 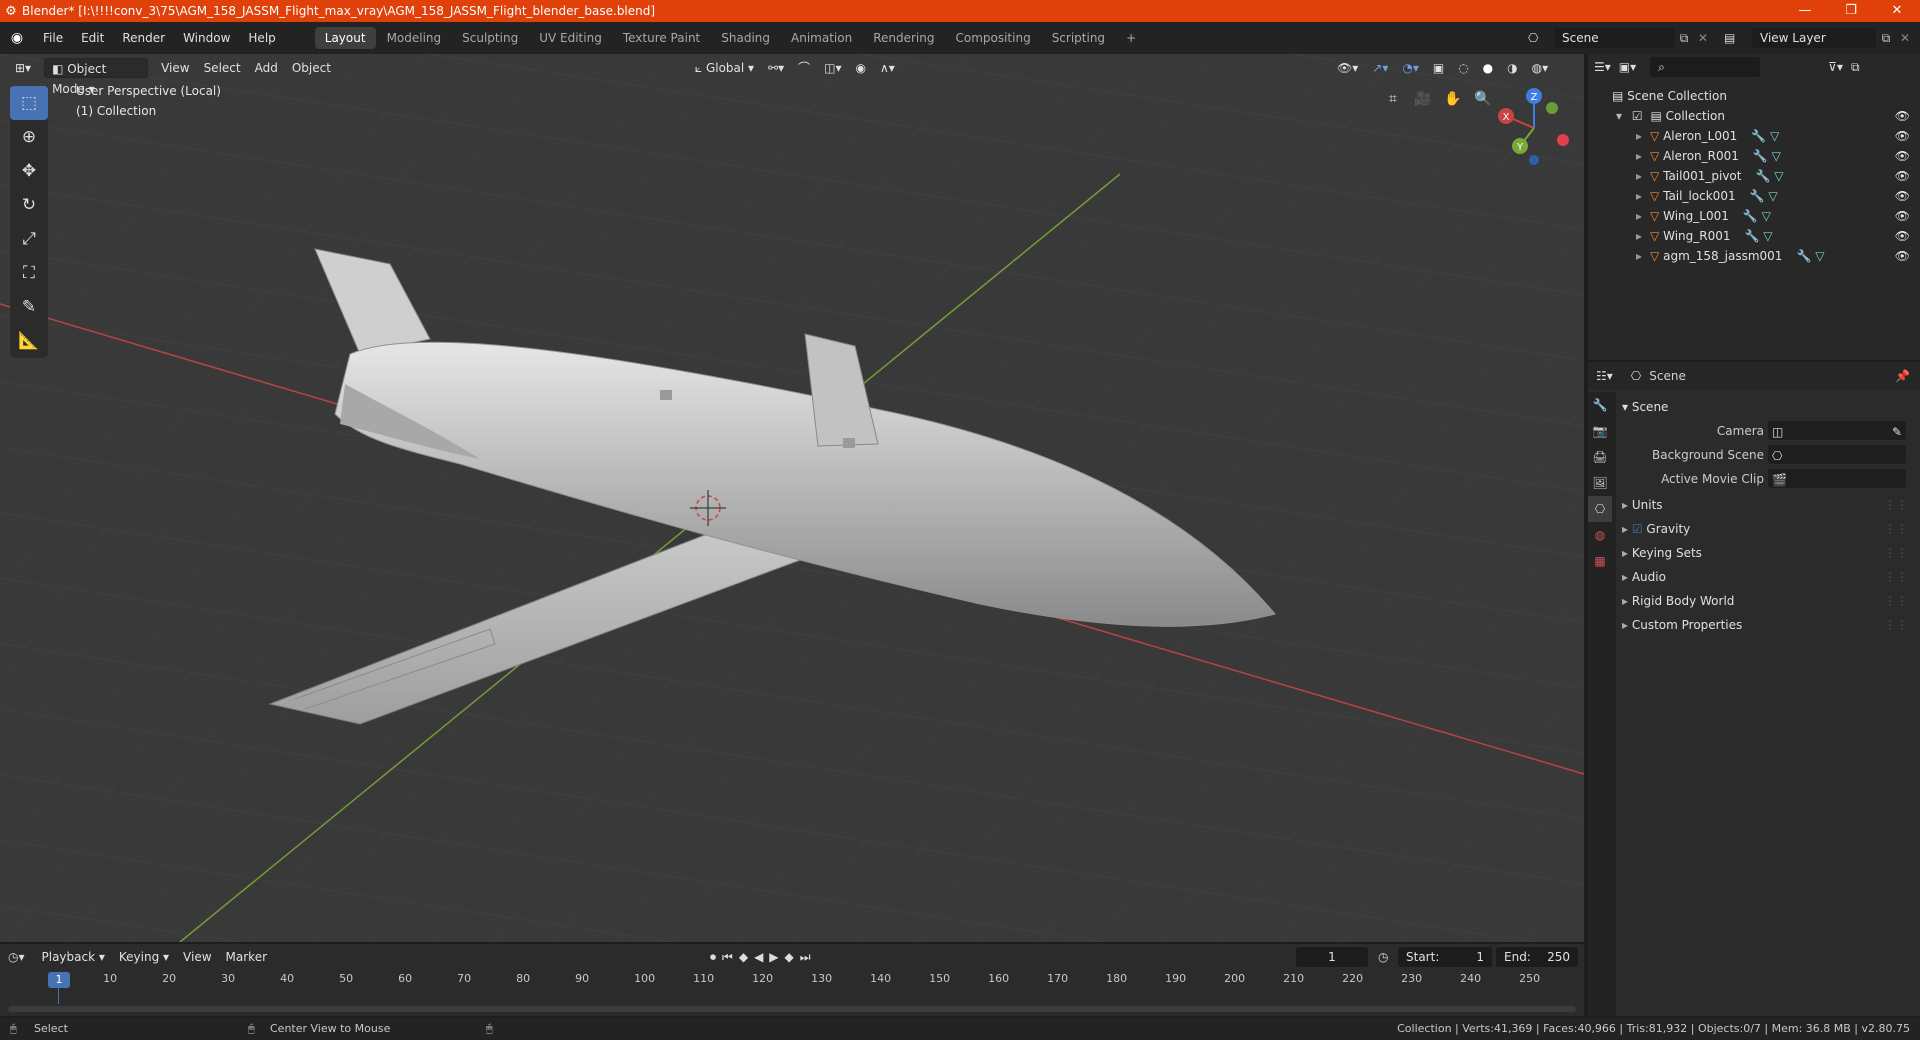 What do you see at coordinates (805, 957) in the screenshot?
I see `jump-end-icon: ⏭` at bounding box center [805, 957].